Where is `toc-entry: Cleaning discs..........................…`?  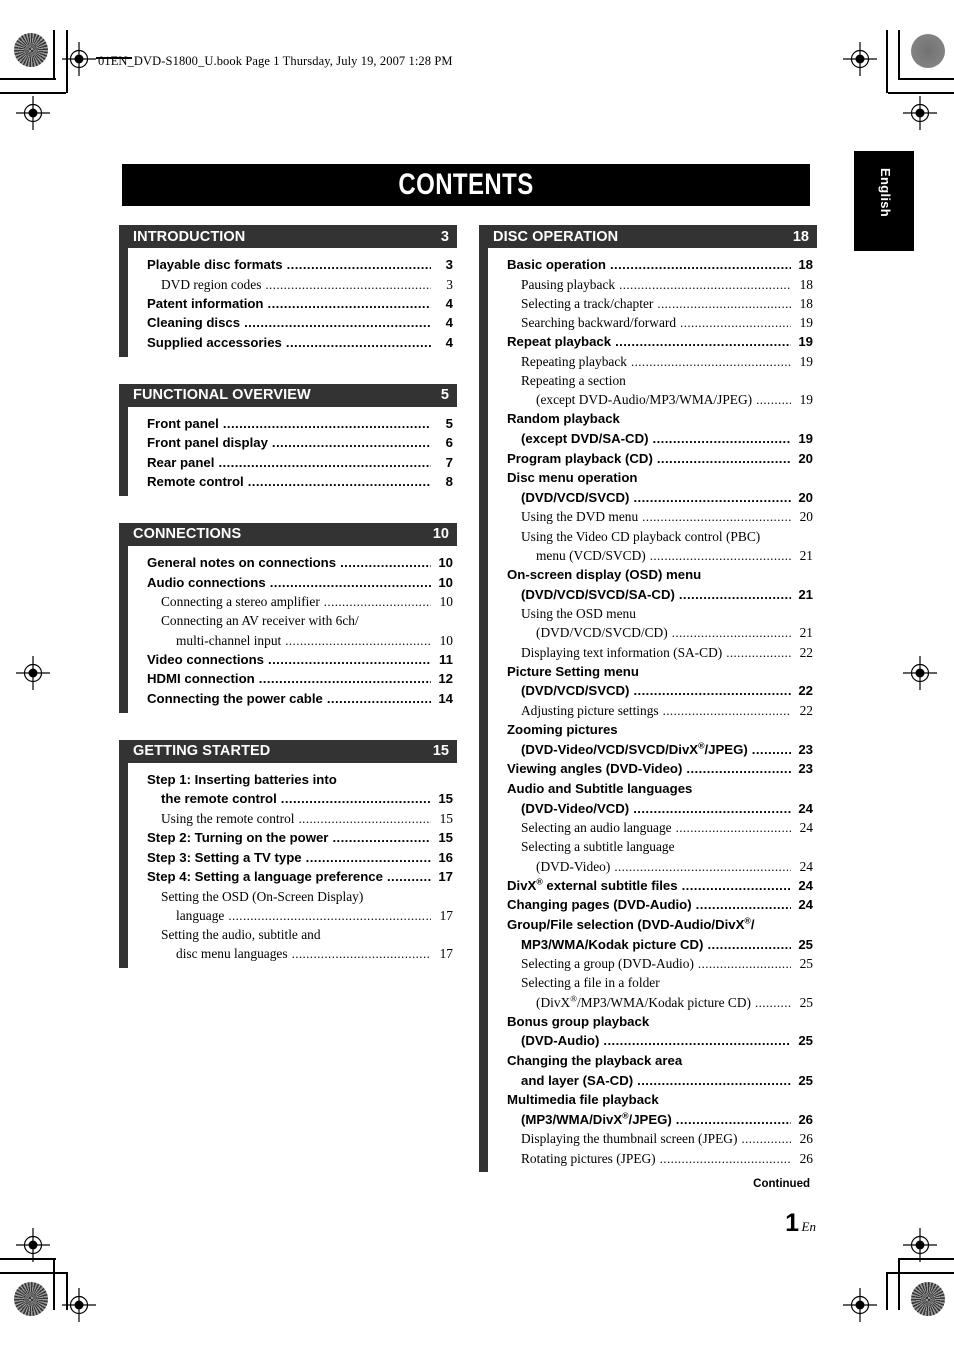
toc-entry: Cleaning discs..........................… is located at coordinates (288, 323).